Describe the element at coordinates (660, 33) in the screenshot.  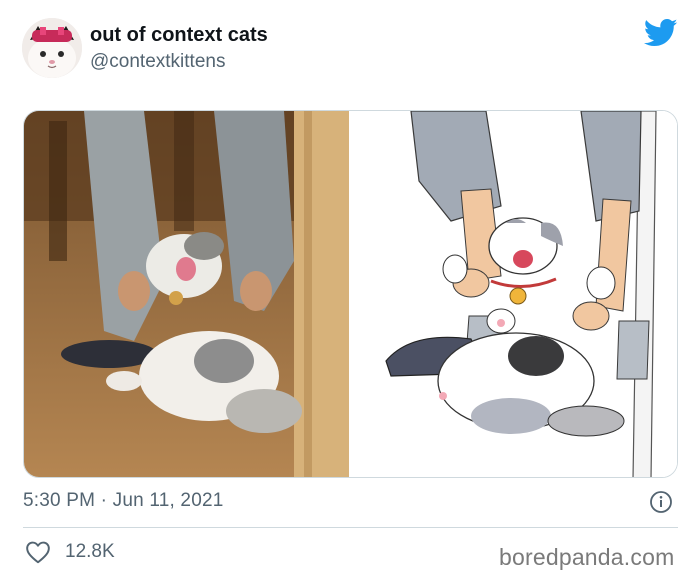
I see `twitter-bird-icon` at that location.